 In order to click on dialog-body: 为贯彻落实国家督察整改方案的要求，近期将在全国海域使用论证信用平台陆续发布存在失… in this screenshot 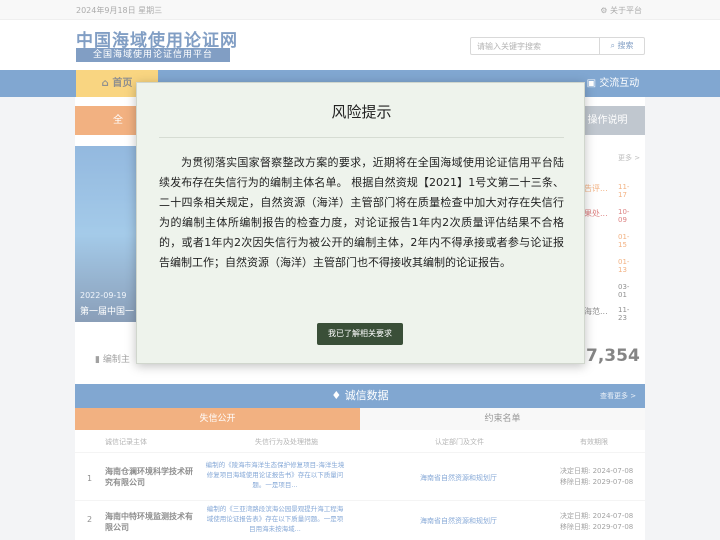, I will do `click(361, 212)`.